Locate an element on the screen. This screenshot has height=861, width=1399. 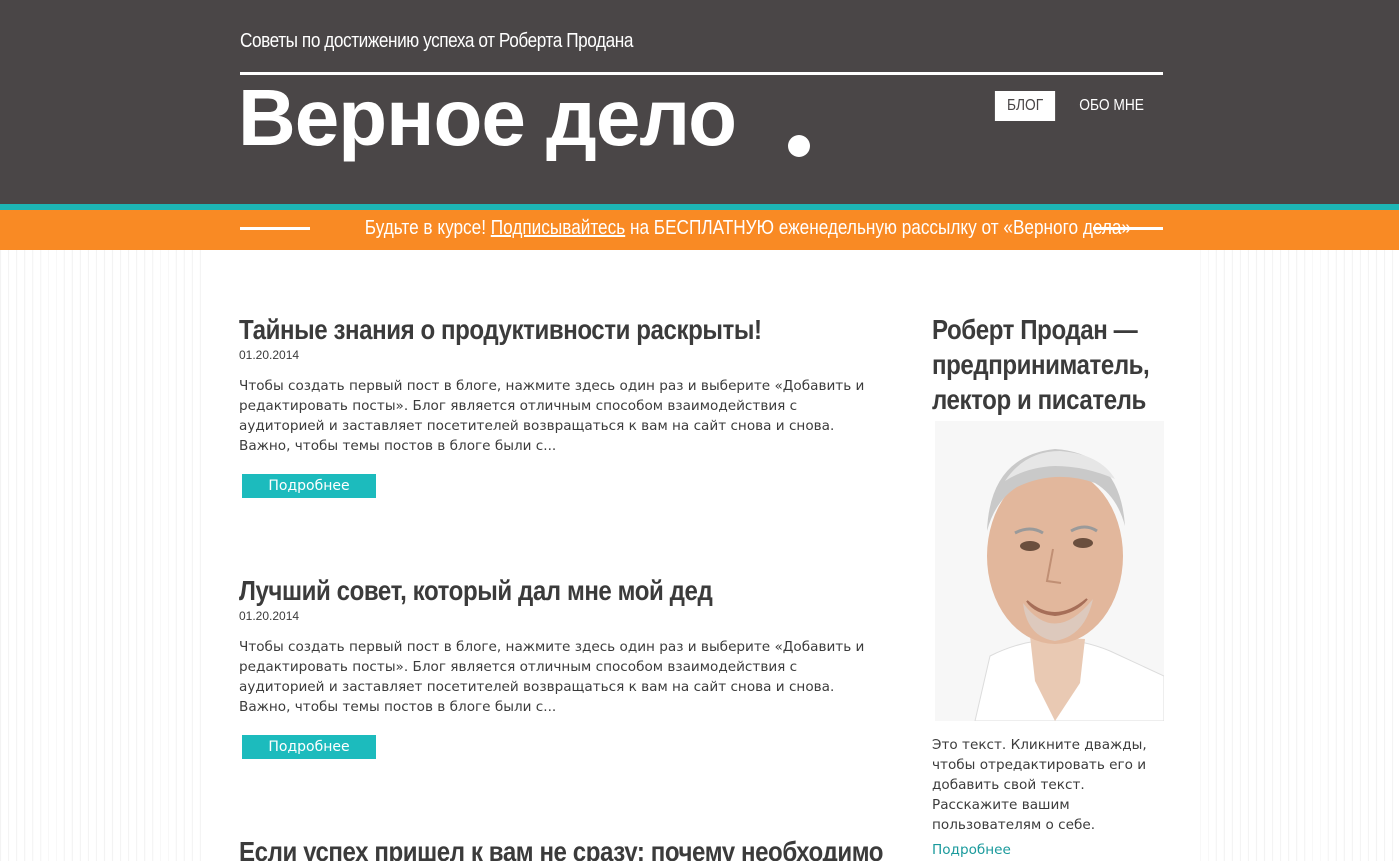
author-portrait-icon is located at coordinates (1049, 571).